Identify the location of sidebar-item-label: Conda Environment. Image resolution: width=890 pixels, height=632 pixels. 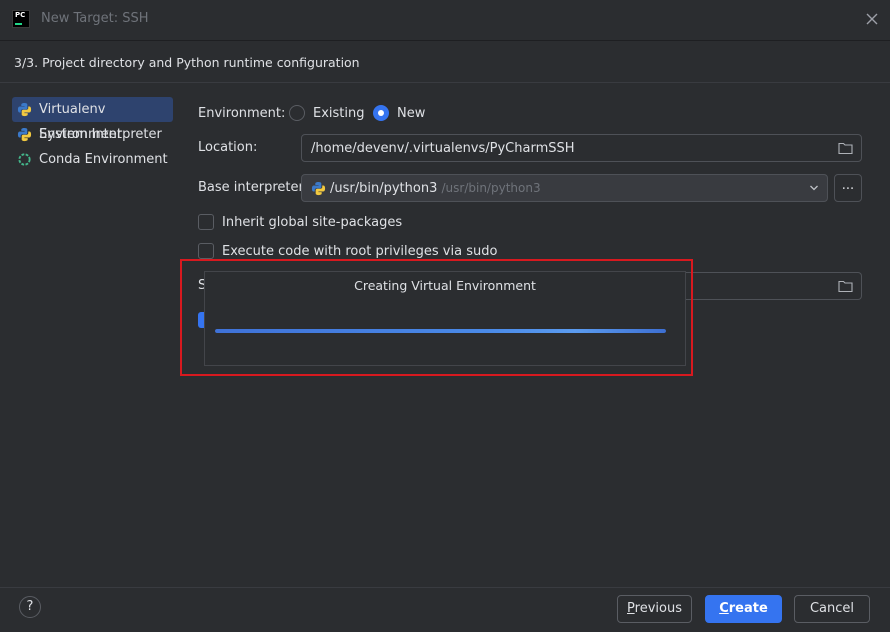
(103, 159).